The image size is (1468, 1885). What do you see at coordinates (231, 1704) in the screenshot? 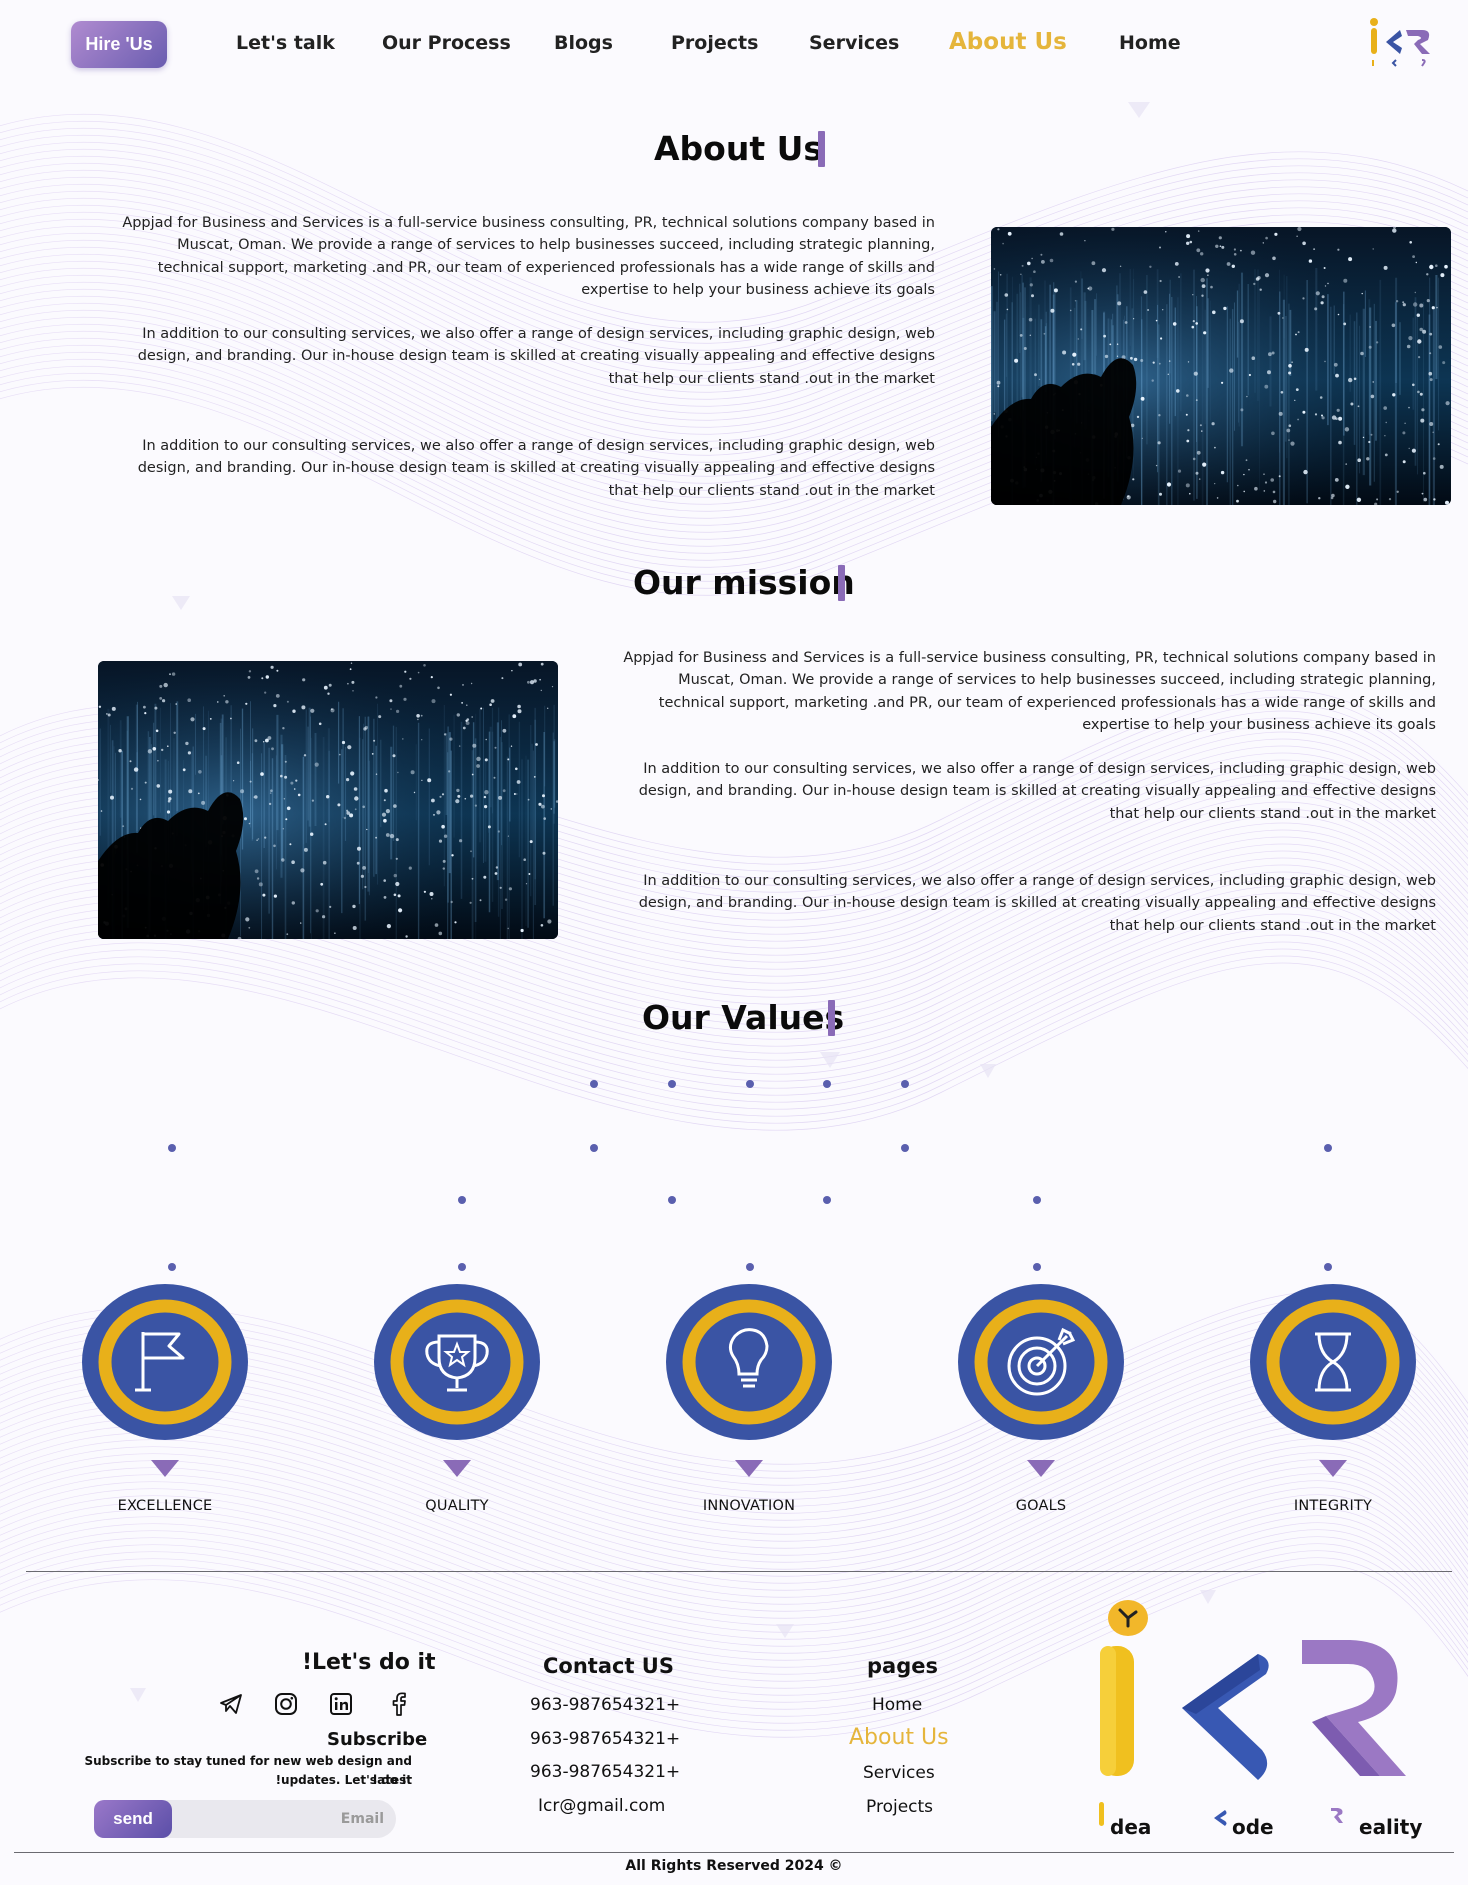
I see `telegram-icon` at bounding box center [231, 1704].